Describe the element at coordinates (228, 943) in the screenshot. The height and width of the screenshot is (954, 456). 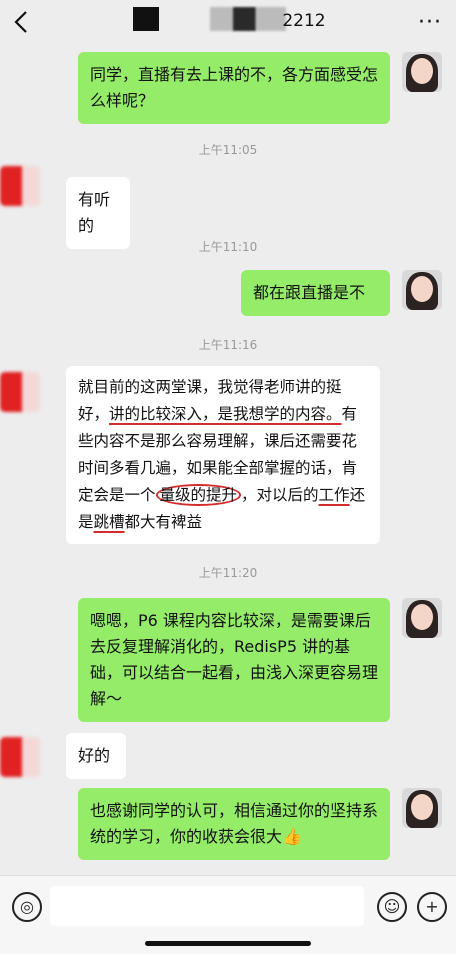
I see `home-indicator` at that location.